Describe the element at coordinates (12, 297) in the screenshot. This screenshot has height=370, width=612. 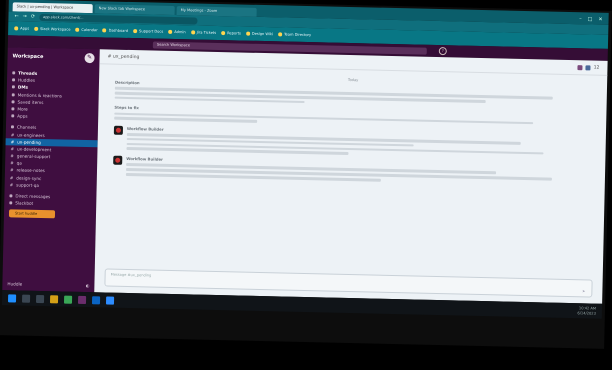
I see `windows-start-icon` at that location.